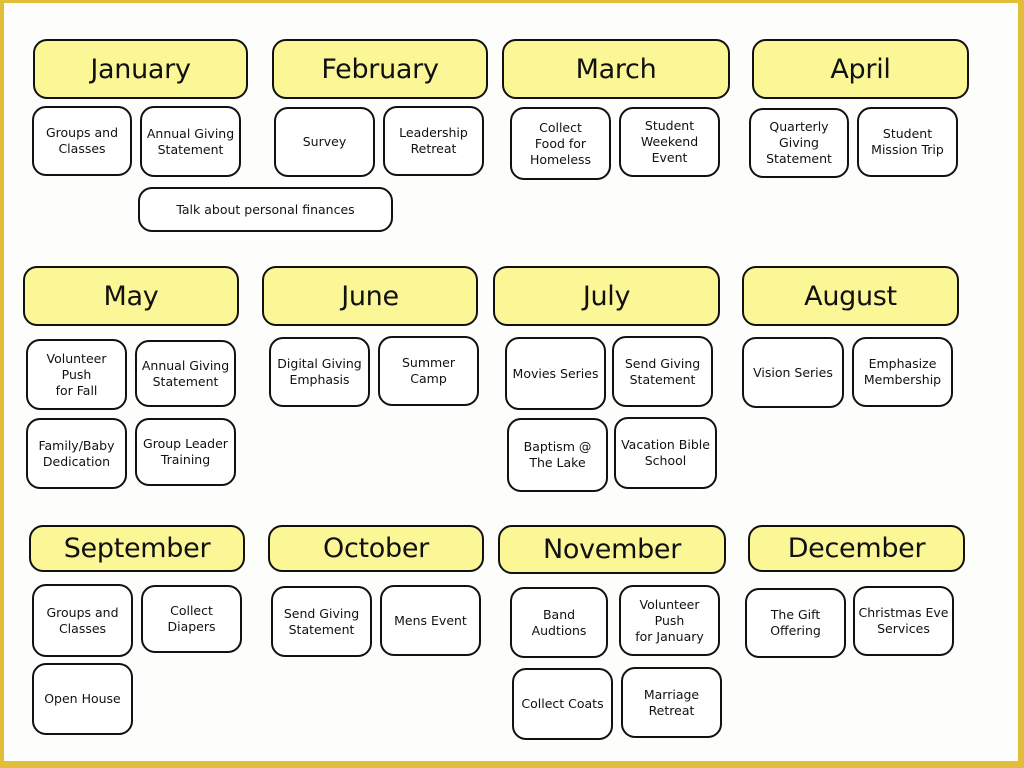 This screenshot has width=1024, height=768. Describe the element at coordinates (665, 453) in the screenshot. I see `event-box: Vacation Bible School` at that location.